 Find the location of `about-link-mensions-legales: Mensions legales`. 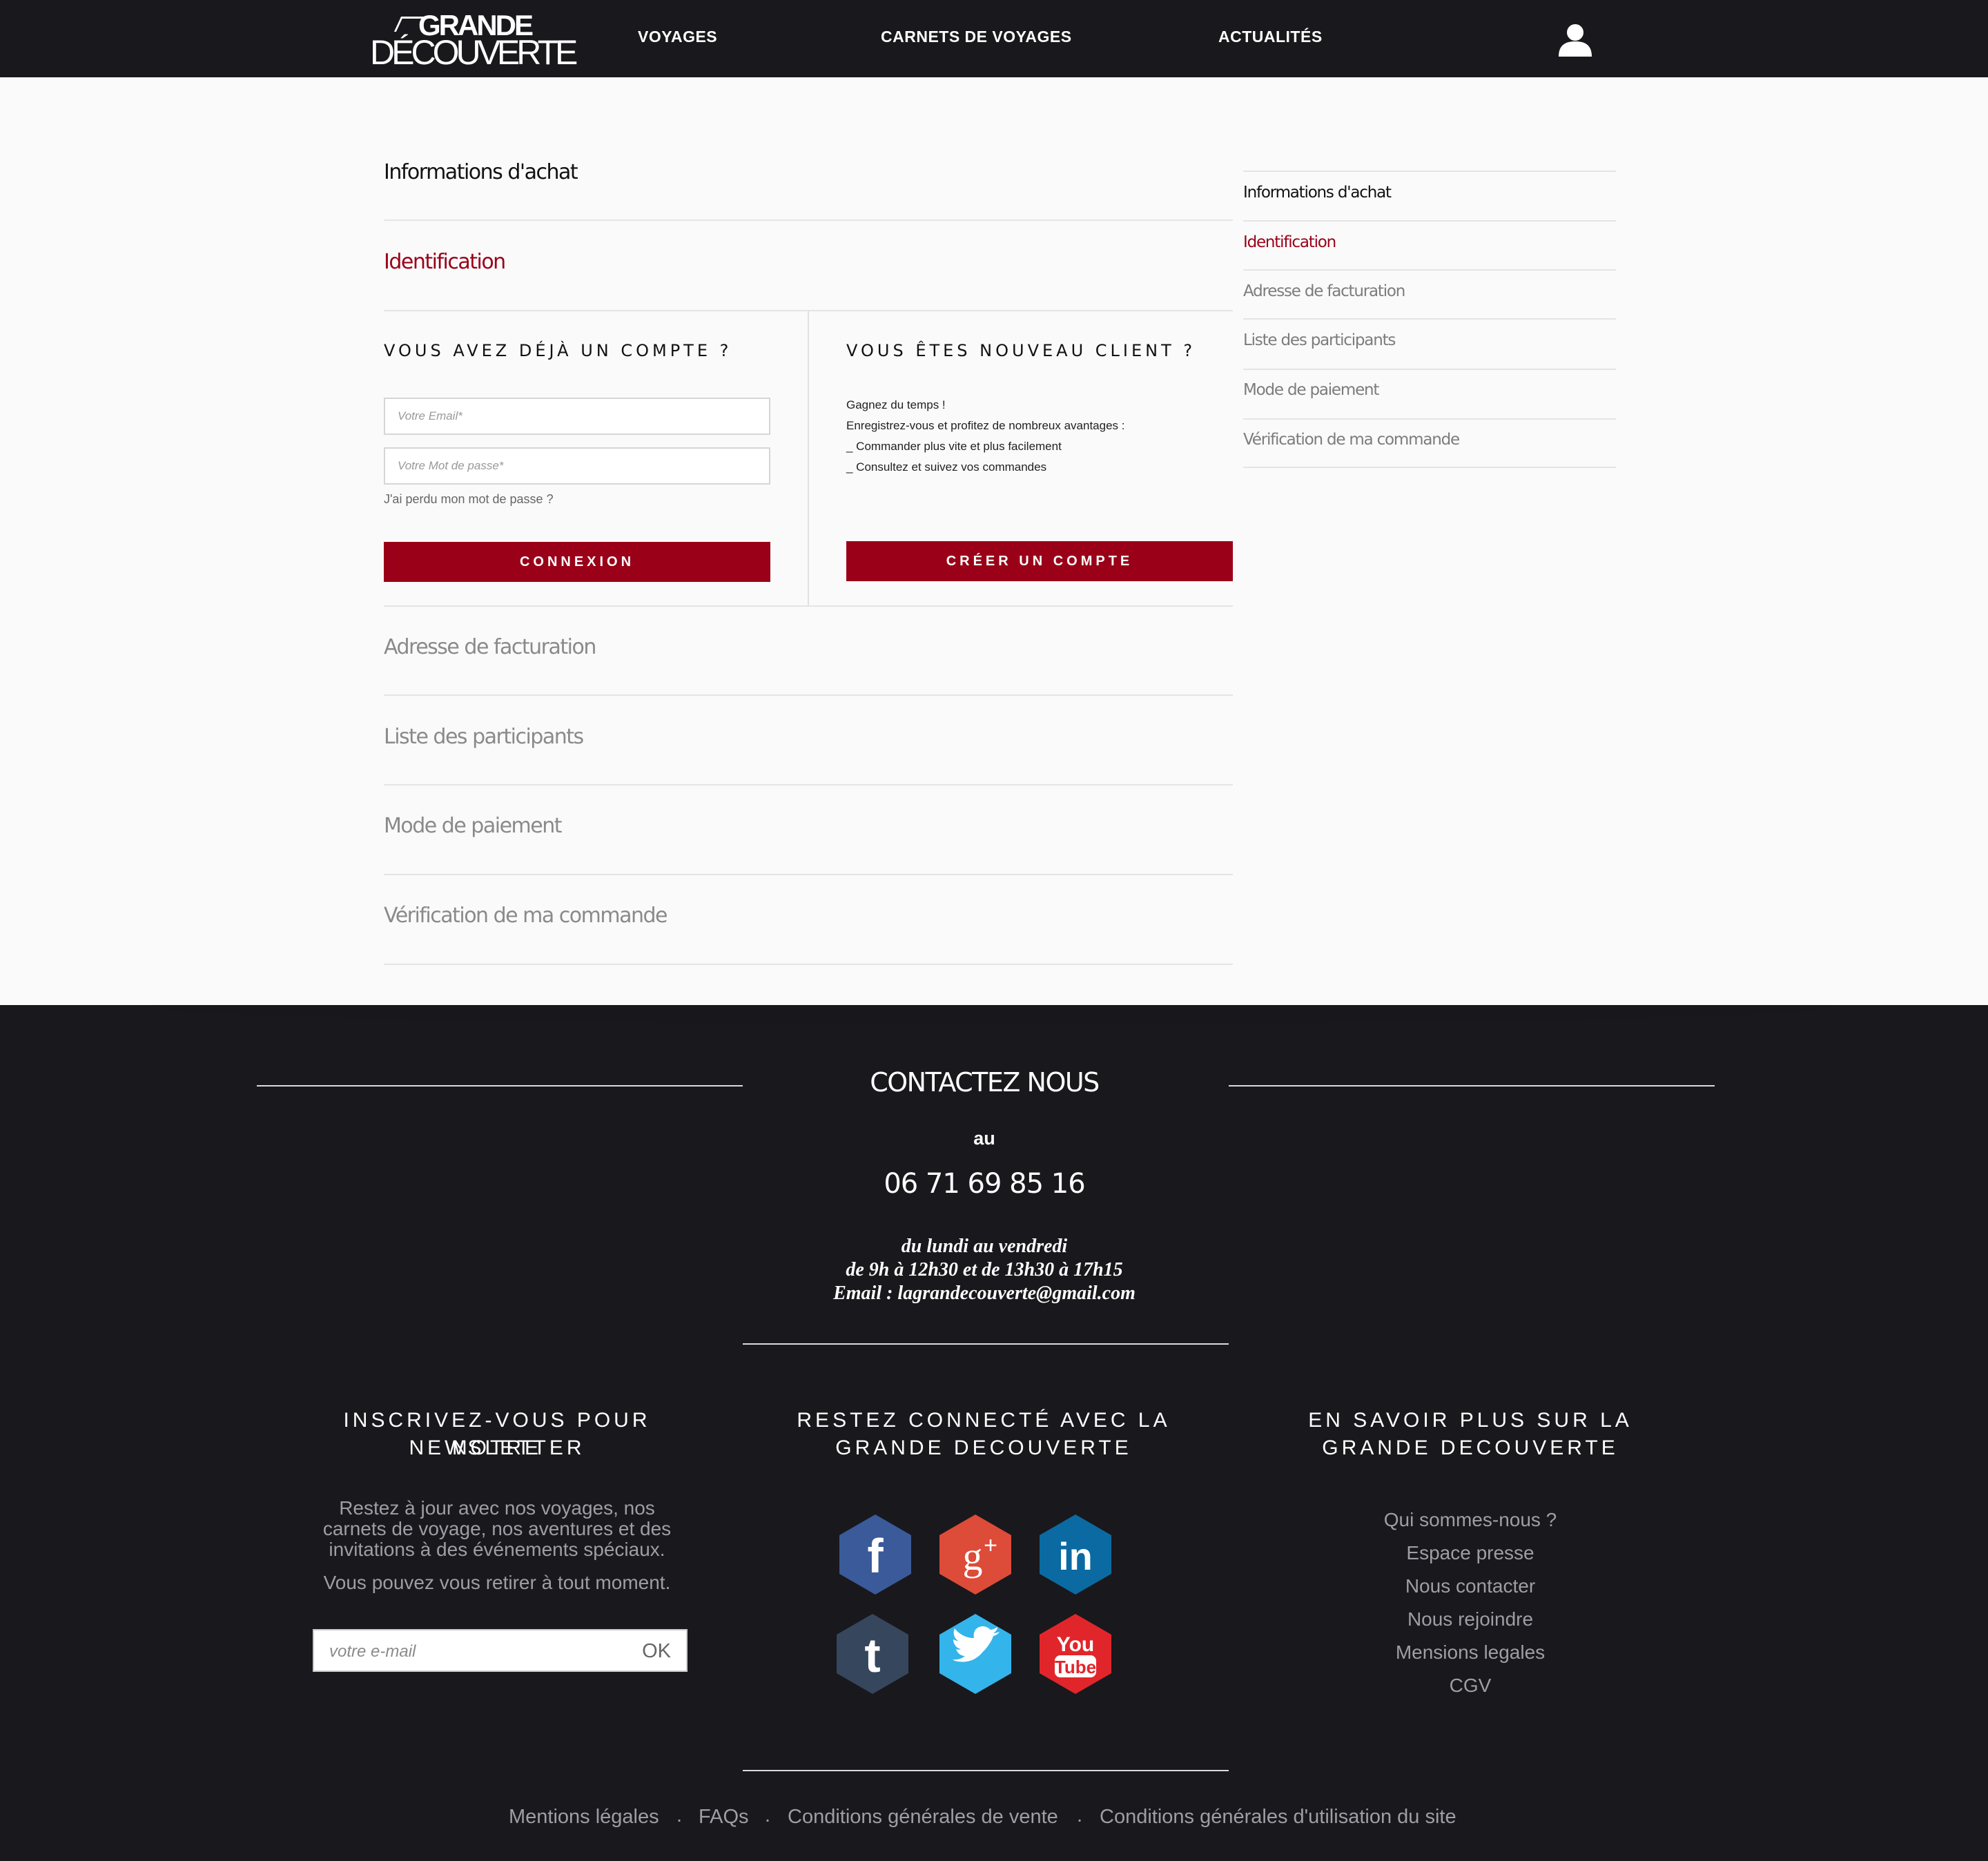

about-link-mensions-legales: Mensions legales is located at coordinates (1470, 1653).